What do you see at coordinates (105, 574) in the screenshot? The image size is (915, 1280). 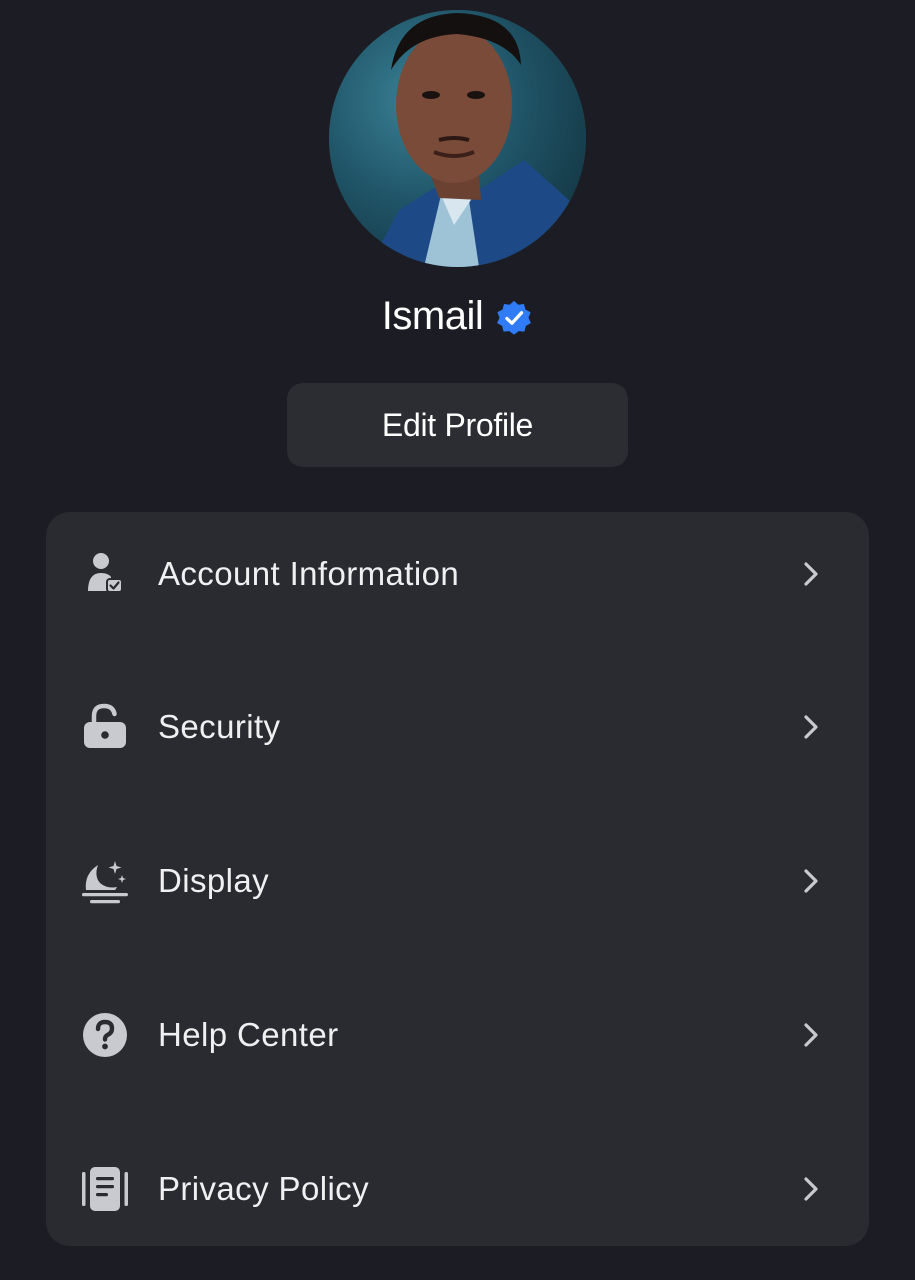 I see `user-check-icon` at bounding box center [105, 574].